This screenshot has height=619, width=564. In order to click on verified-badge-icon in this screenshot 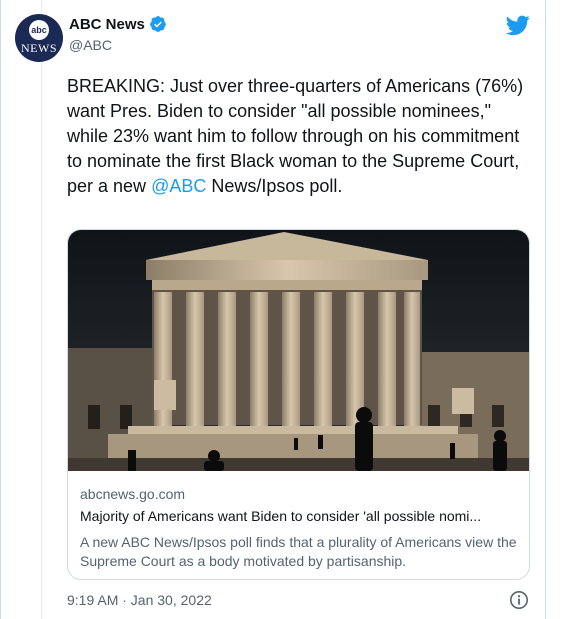, I will do `click(157, 24)`.